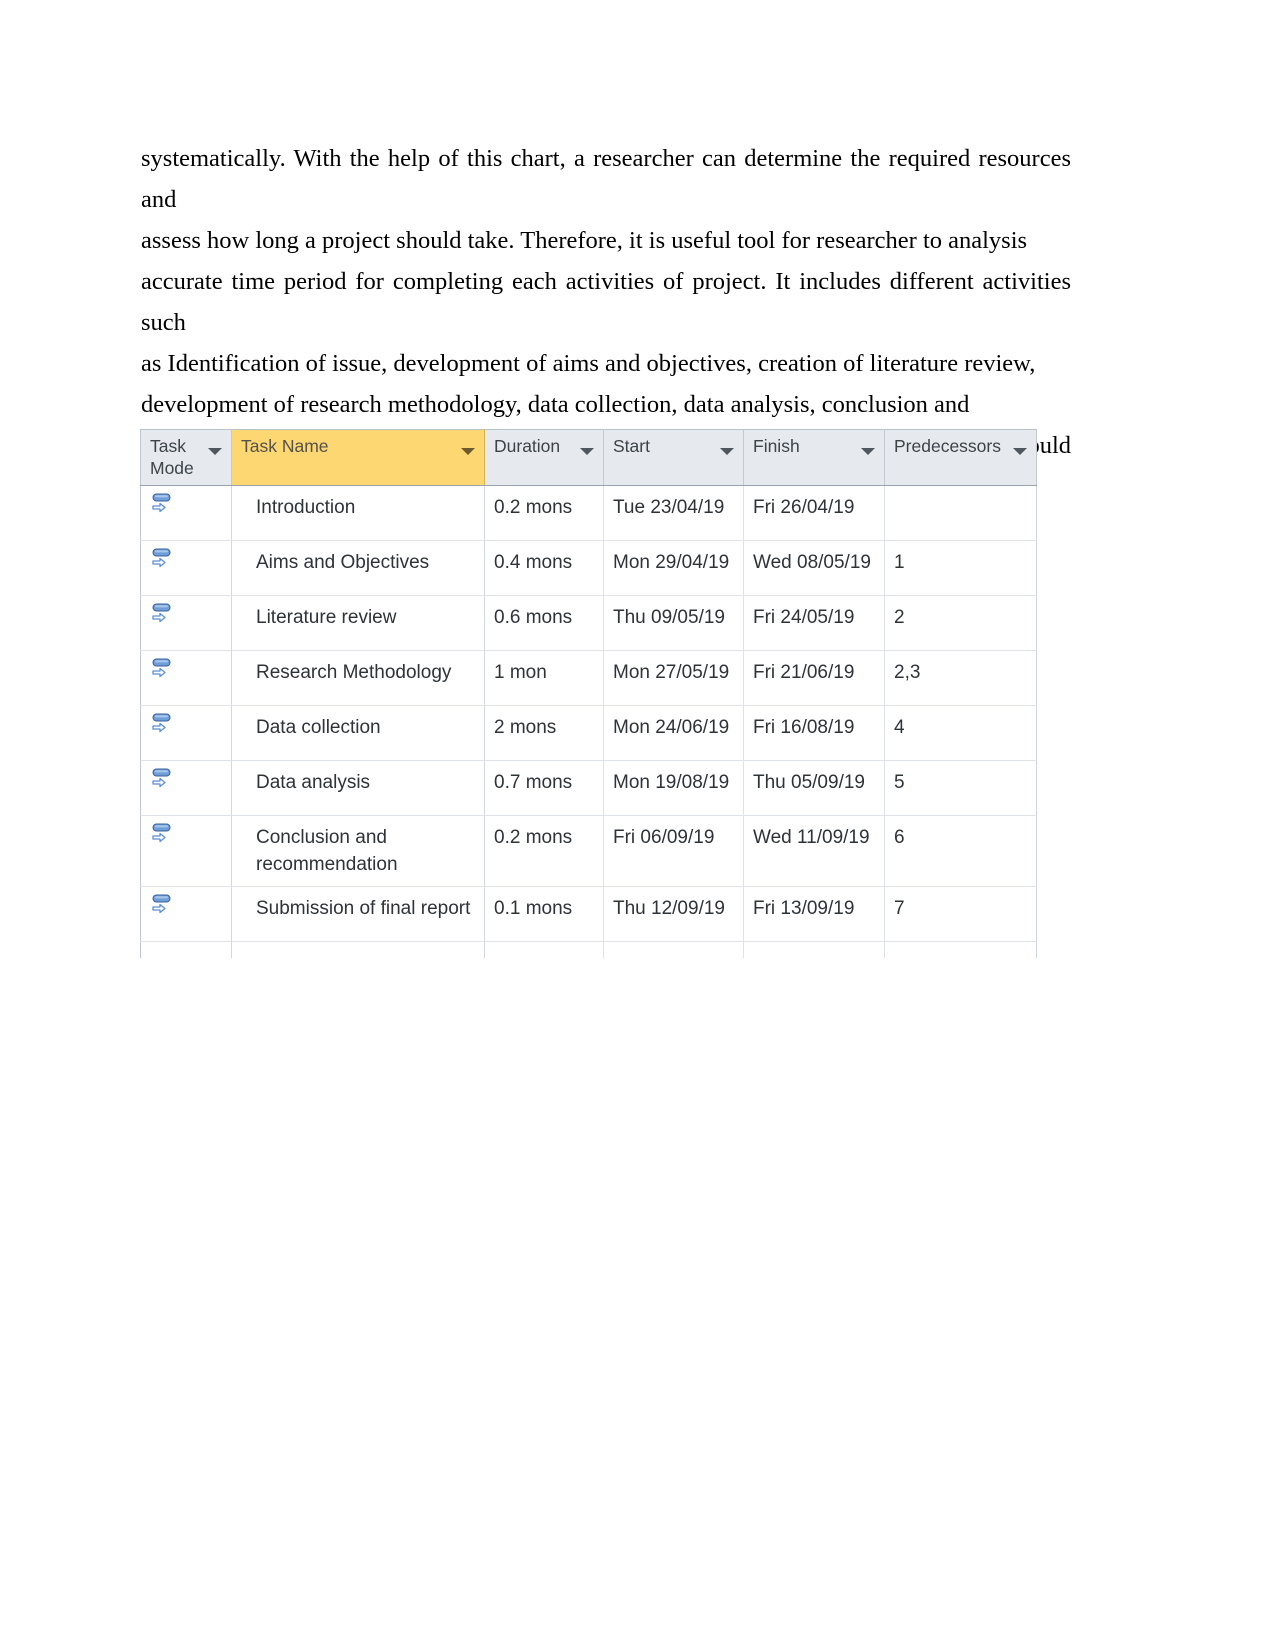  Describe the element at coordinates (776, 446) in the screenshot. I see `column-header-finish-label: Finish` at that location.